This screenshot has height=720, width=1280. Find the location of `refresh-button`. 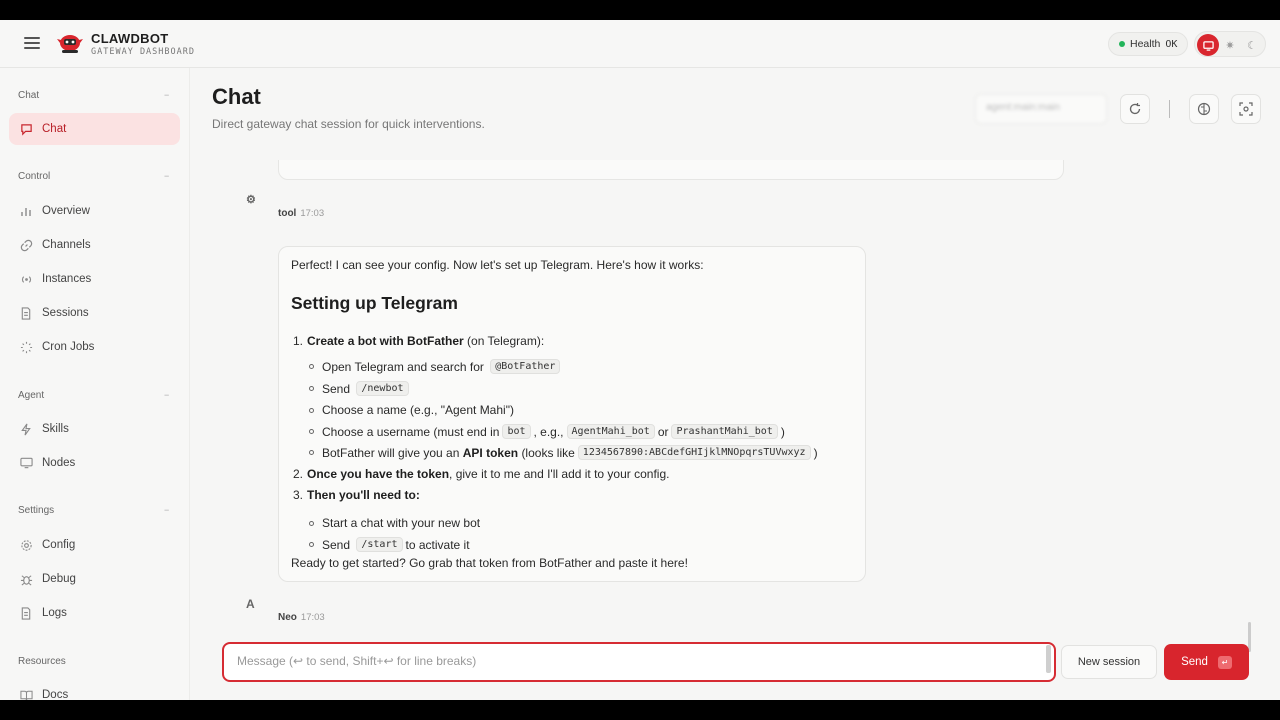

refresh-button is located at coordinates (1135, 109).